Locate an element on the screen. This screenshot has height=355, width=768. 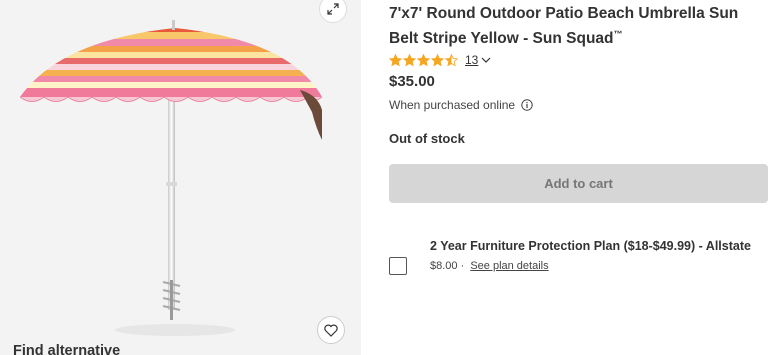
protection-plan-meta: $8.00 · See plan details is located at coordinates (595, 266).